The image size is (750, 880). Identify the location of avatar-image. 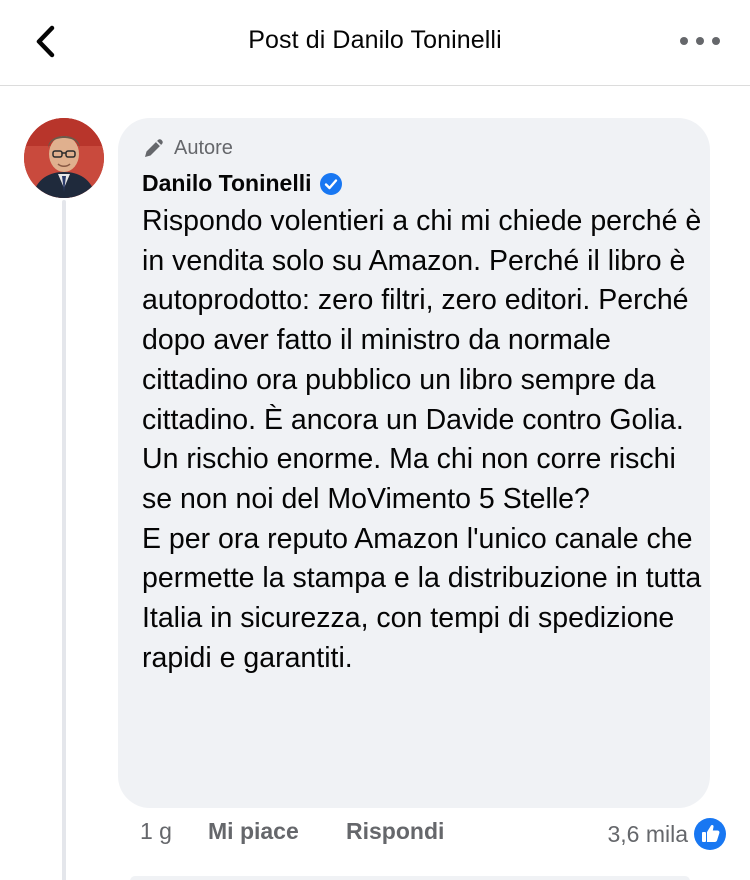
(64, 158).